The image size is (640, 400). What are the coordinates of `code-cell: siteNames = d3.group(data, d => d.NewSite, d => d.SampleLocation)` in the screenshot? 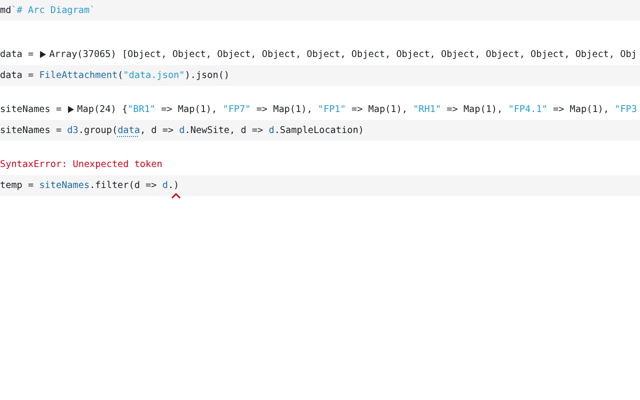 It's located at (320, 130).